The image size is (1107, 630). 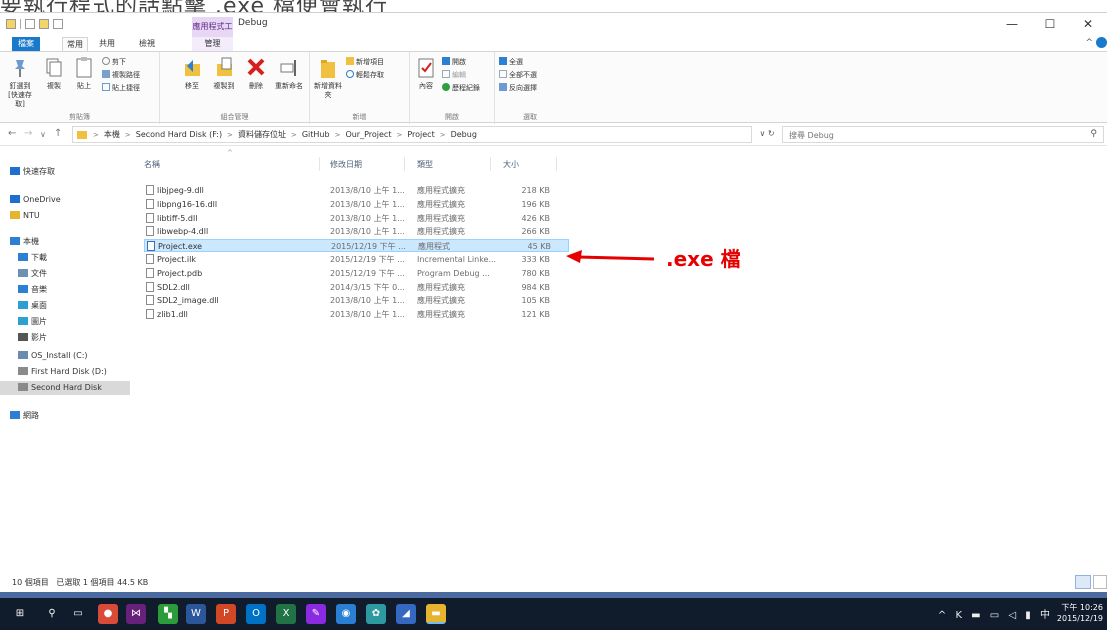 I want to click on sidebar-item: Second Hard Disk, so click(x=65, y=388).